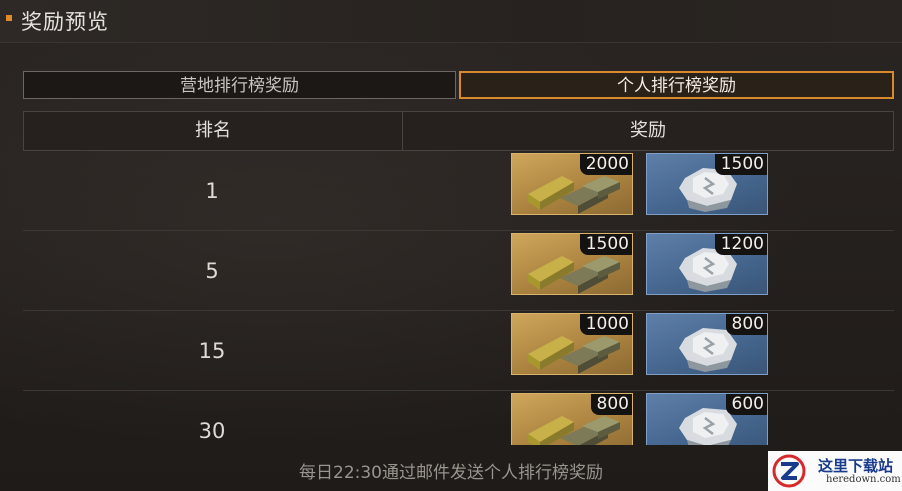 The height and width of the screenshot is (491, 902). I want to click on reward-item-gold: 1000, so click(572, 344).